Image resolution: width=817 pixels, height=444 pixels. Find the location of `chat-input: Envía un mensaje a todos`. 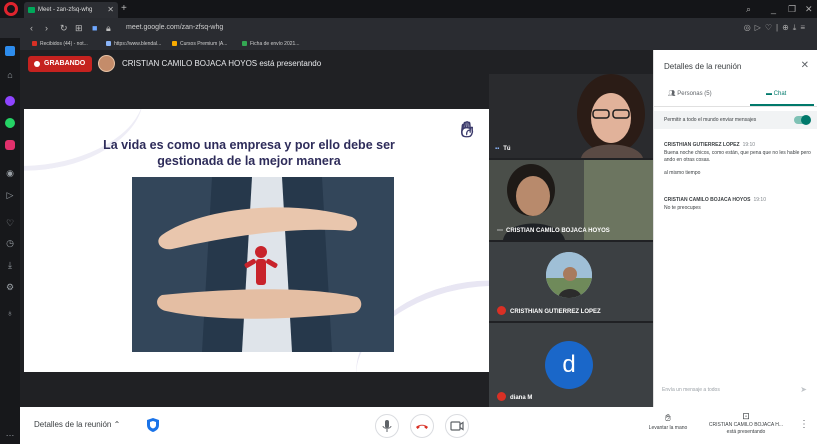

chat-input: Envía un mensaje a todos is located at coordinates (726, 390).